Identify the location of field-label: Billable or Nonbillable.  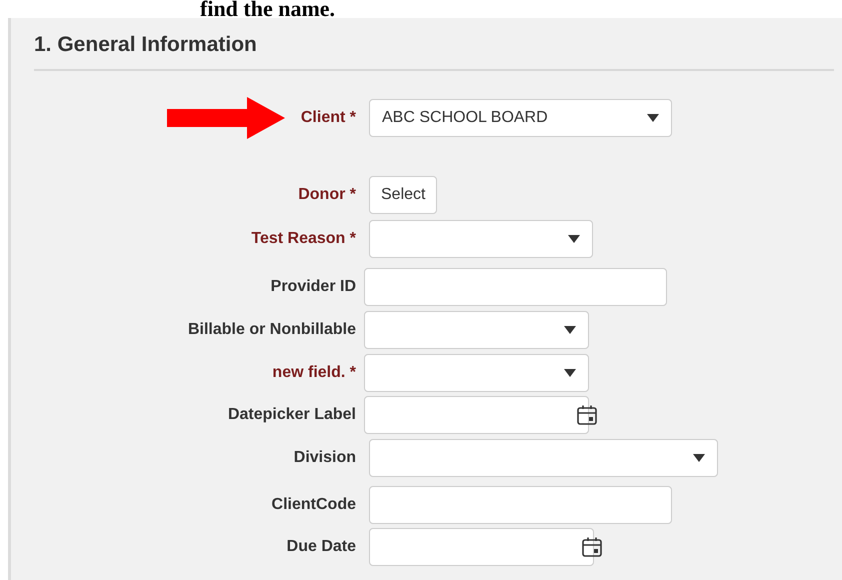
(272, 330).